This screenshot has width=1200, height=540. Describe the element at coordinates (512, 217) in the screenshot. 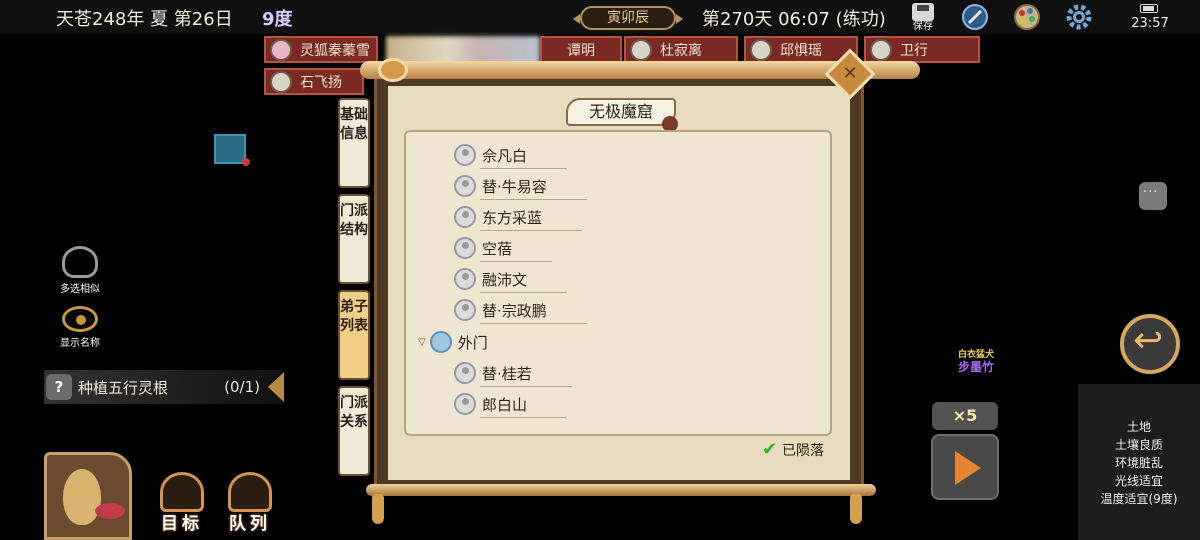

I see `disciple-name: 东方采蓝` at that location.